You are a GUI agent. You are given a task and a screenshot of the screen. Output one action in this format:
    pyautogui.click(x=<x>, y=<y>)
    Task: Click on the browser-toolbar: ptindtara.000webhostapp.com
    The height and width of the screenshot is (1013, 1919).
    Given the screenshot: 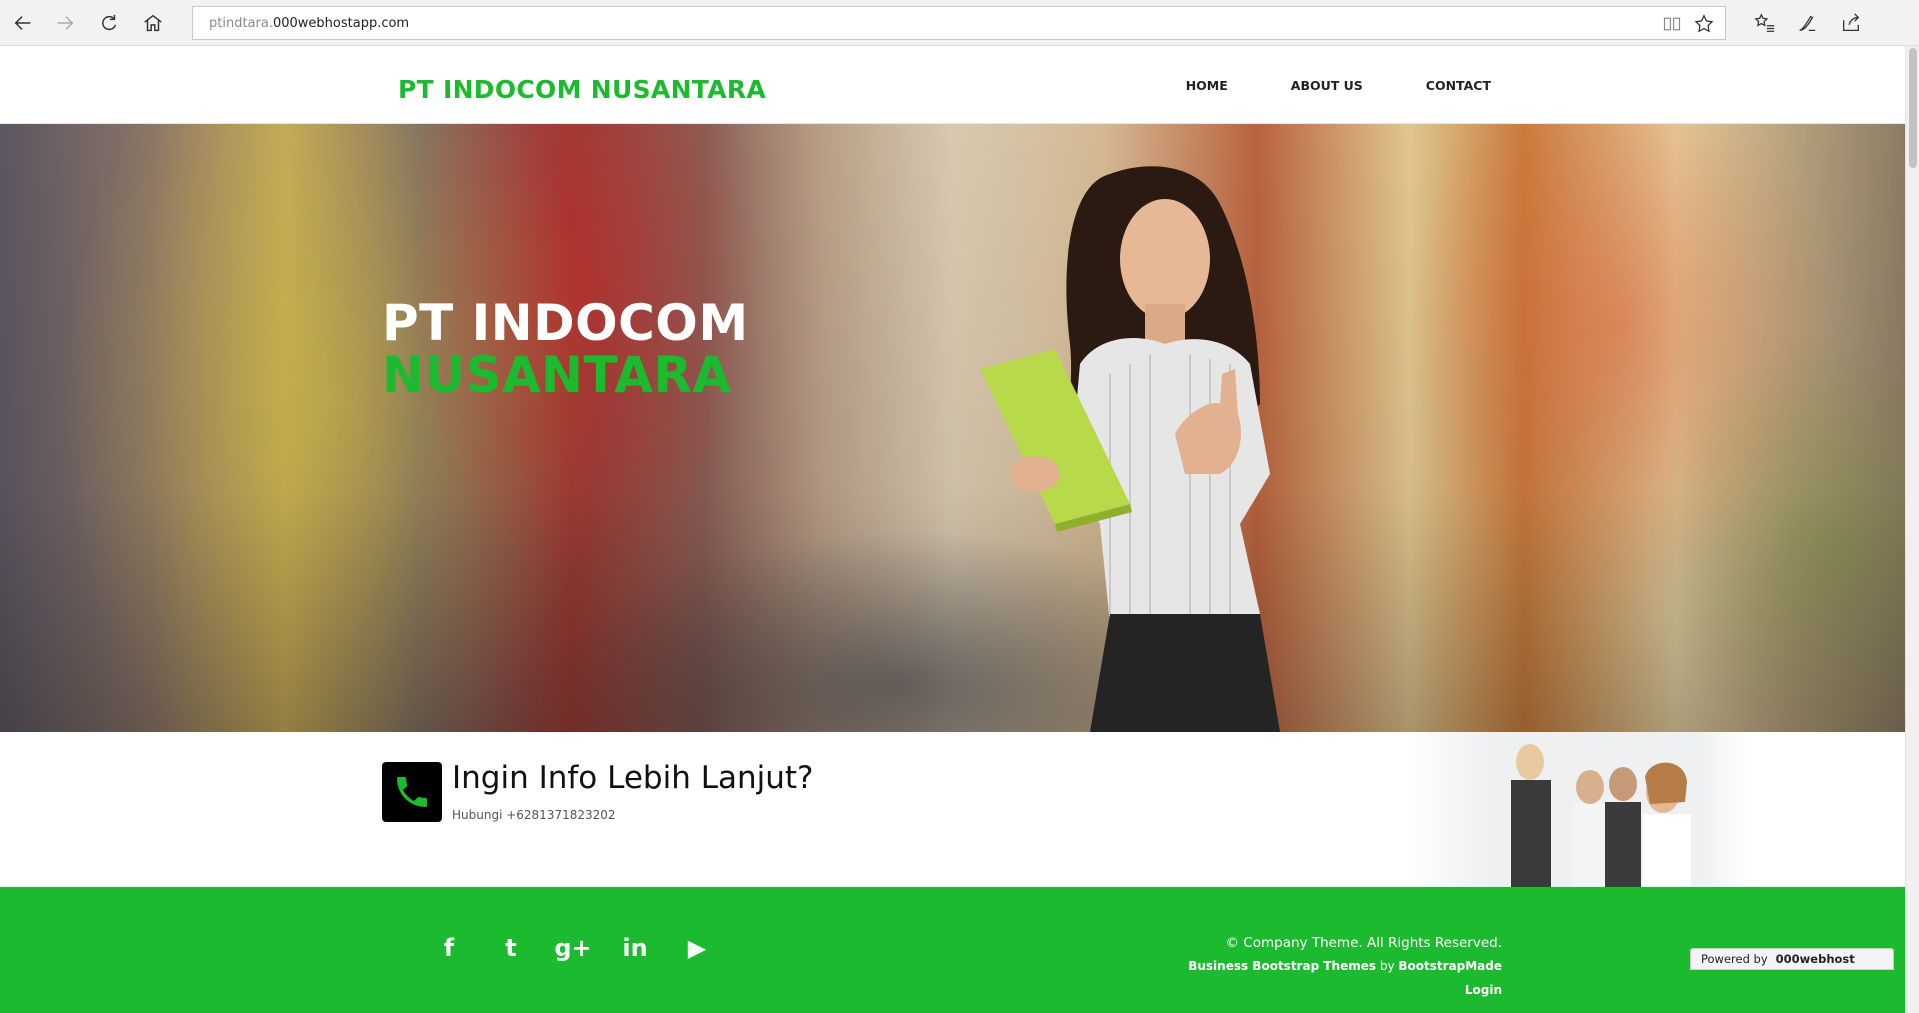 What is the action you would take?
    pyautogui.click(x=959, y=23)
    